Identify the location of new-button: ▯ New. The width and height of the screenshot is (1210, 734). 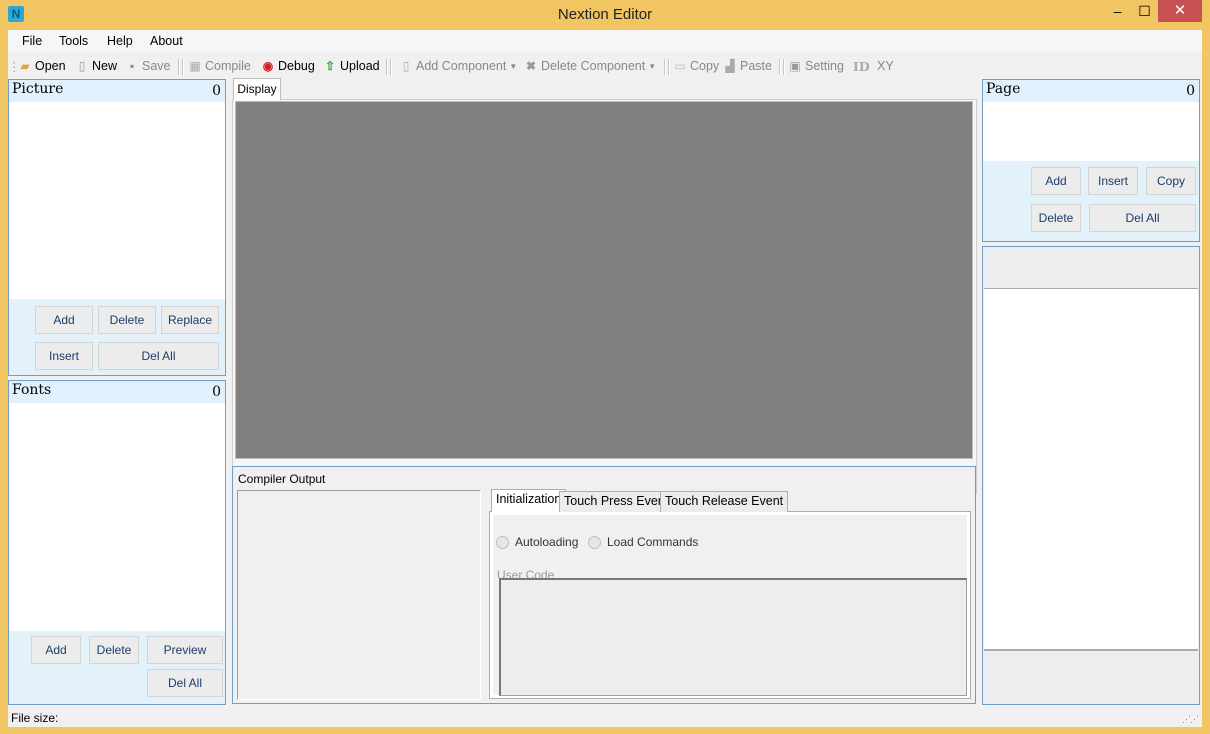
(96, 66).